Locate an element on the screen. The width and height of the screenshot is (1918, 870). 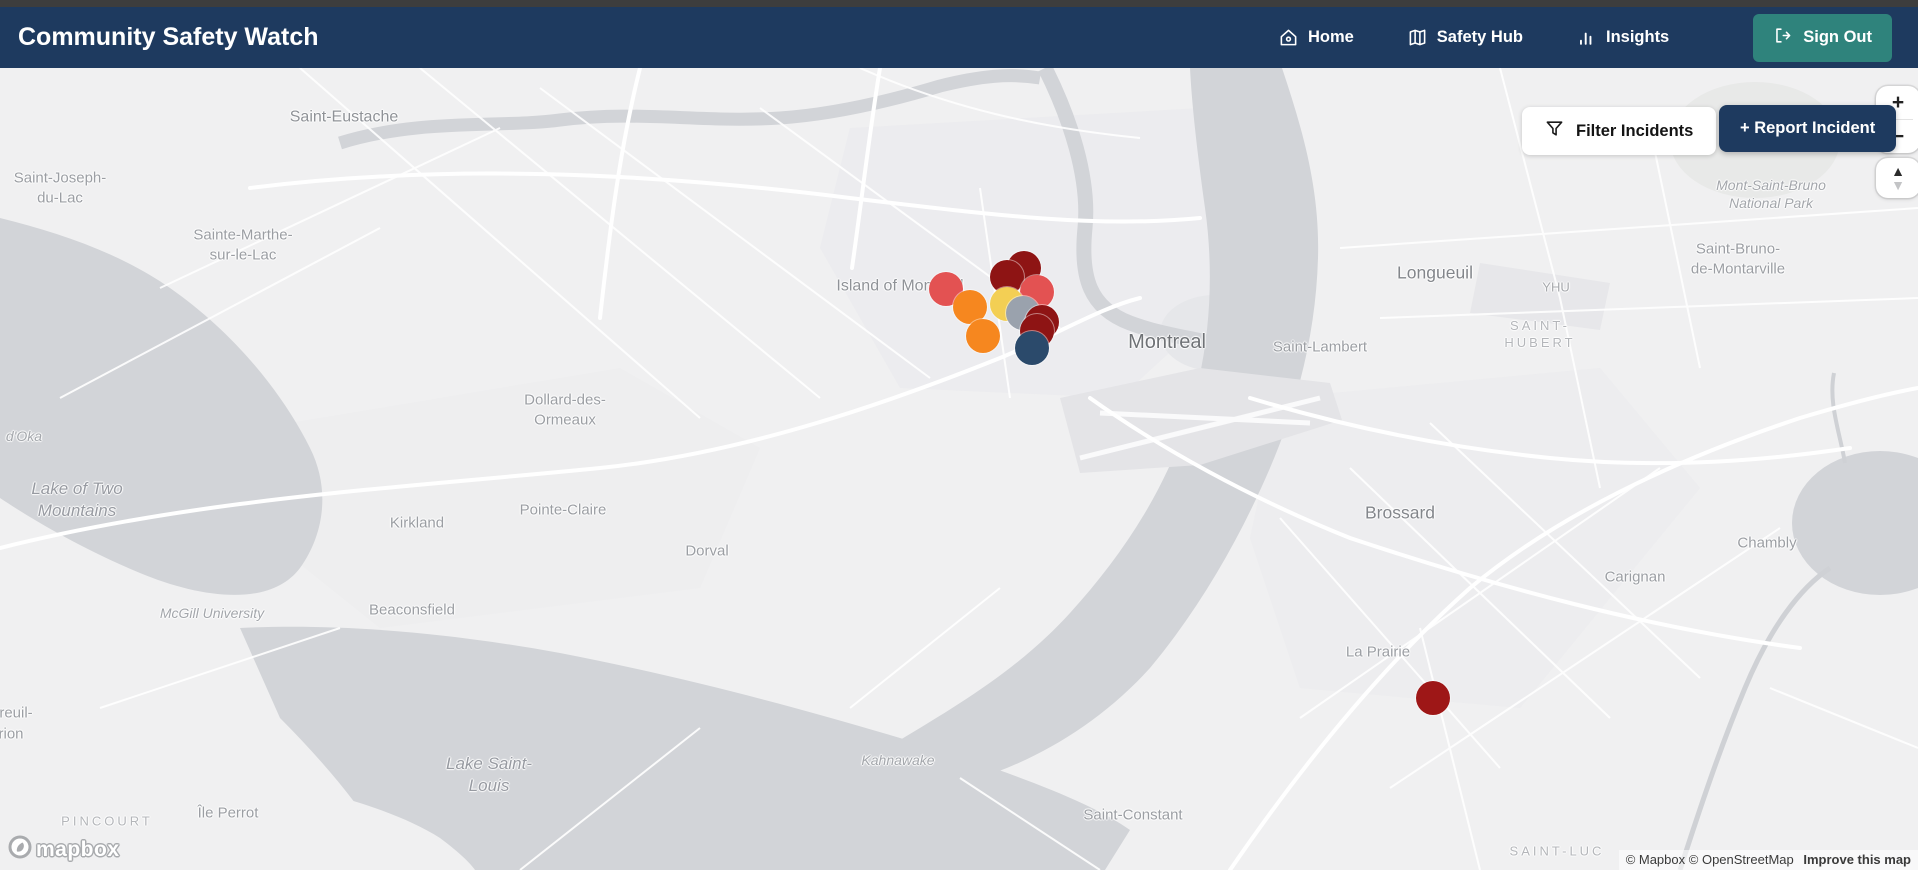
nav-label: Safety Hub is located at coordinates (1479, 37).